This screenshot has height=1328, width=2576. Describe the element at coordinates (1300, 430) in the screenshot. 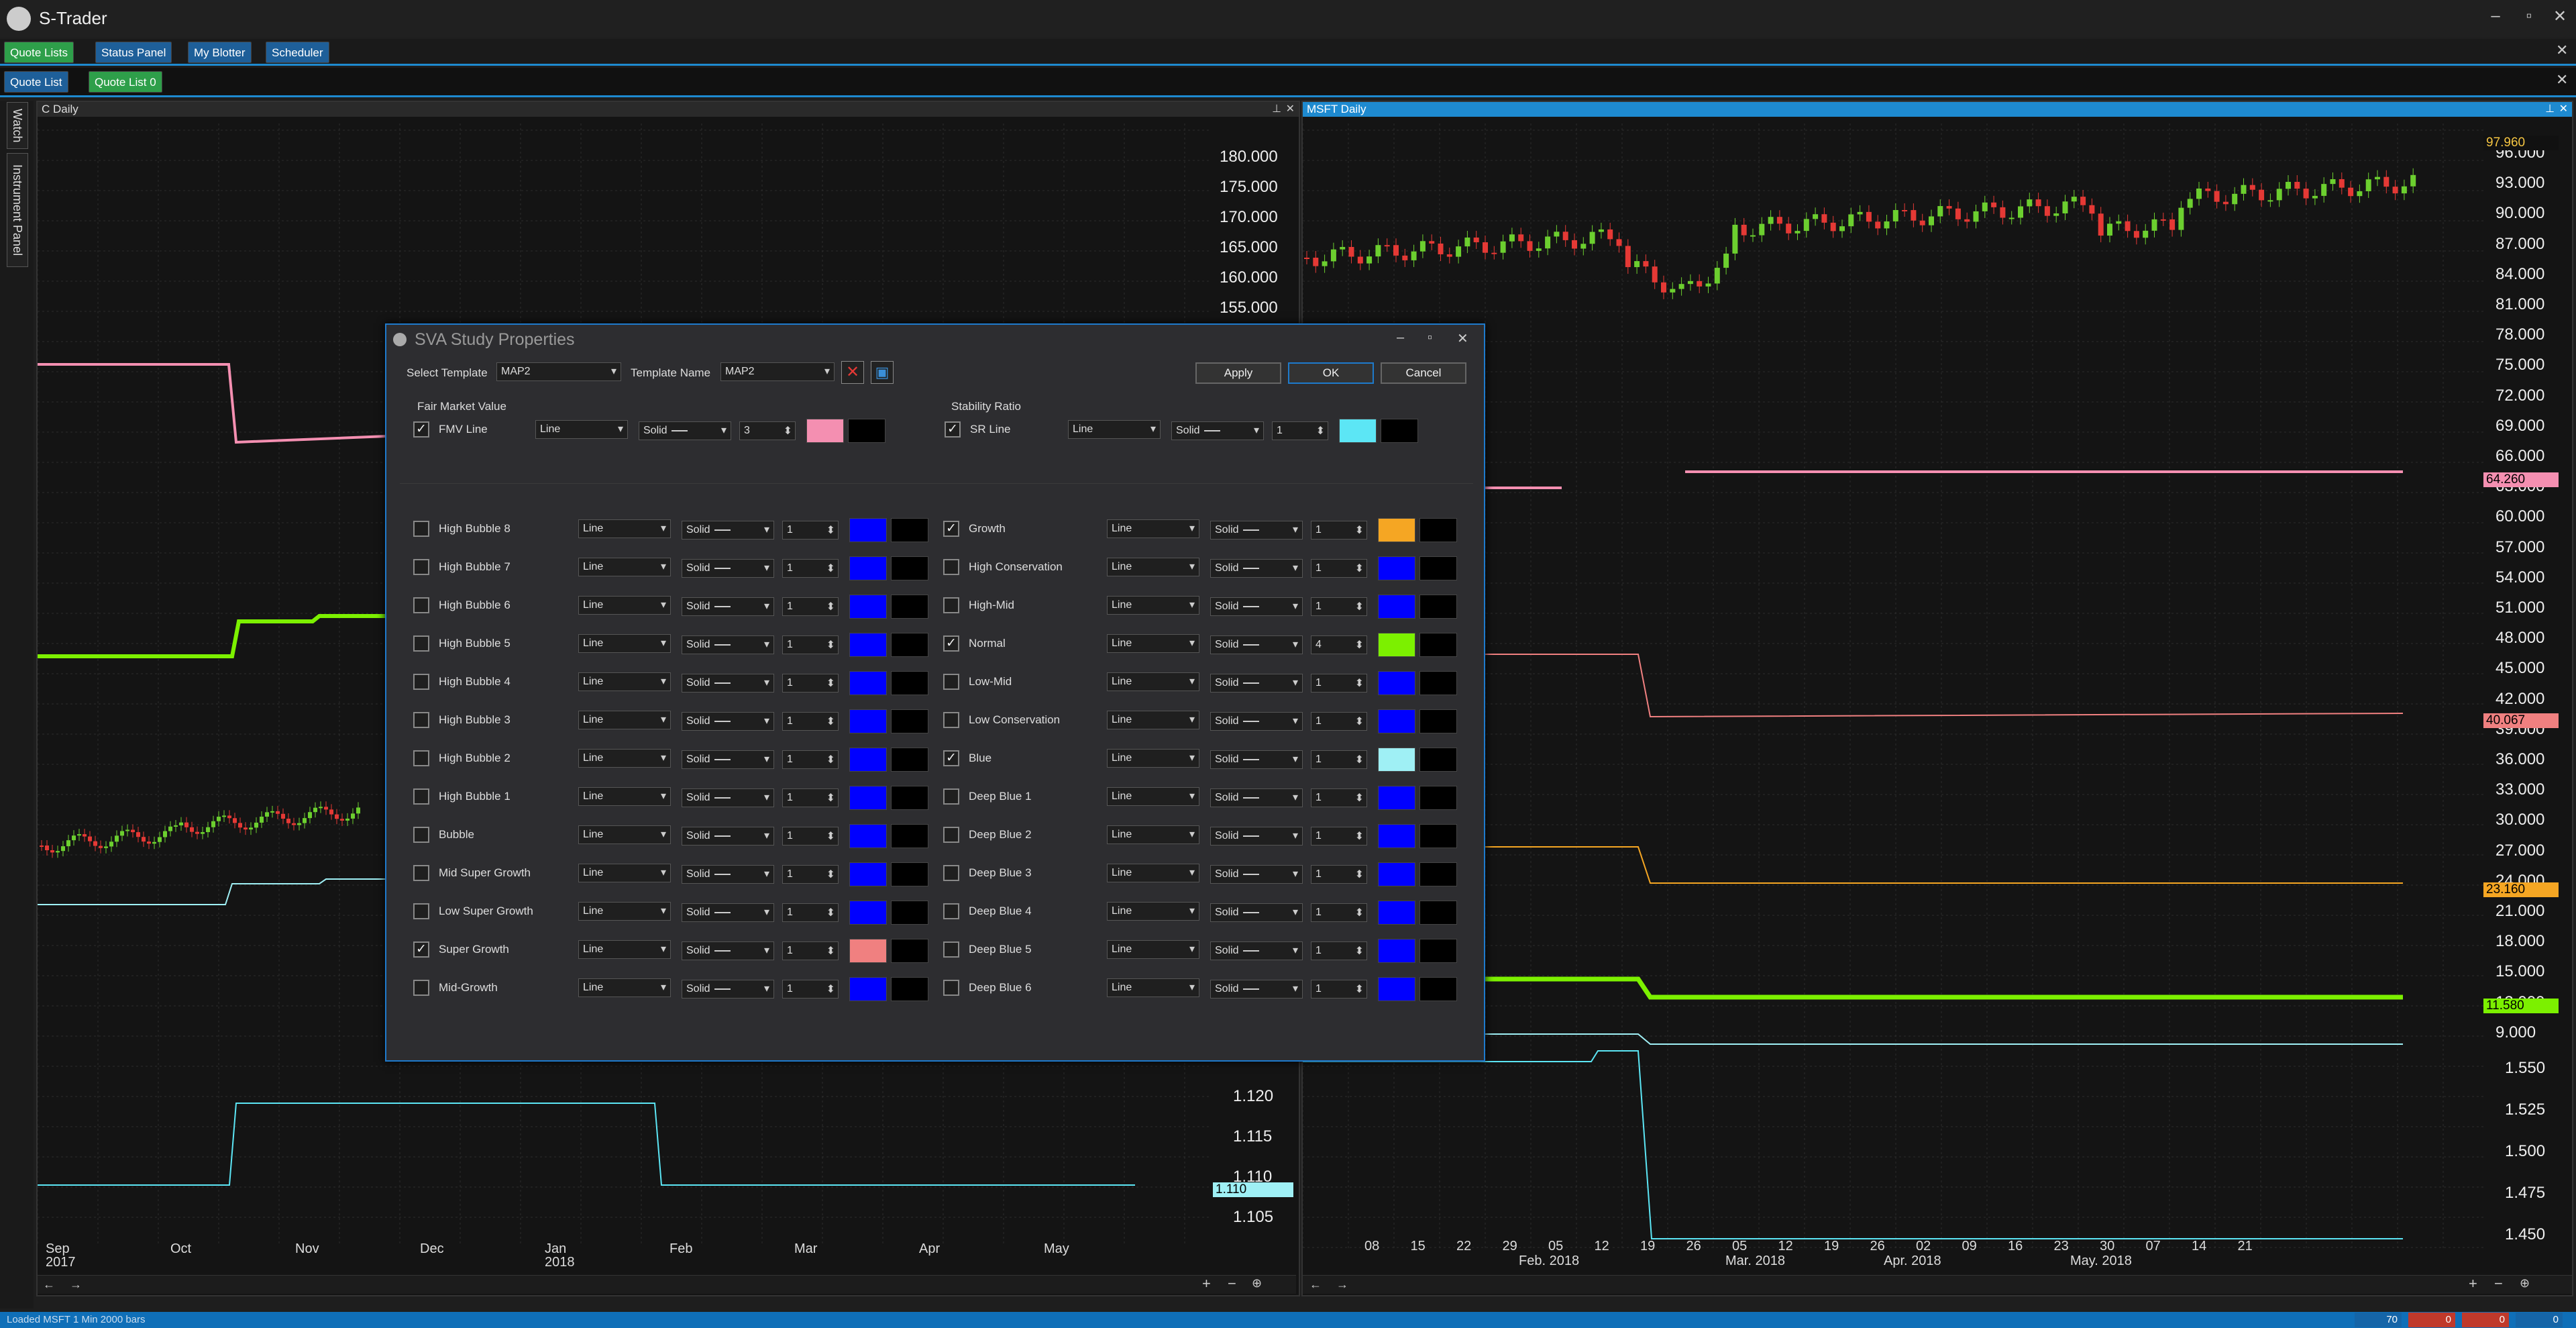

I see `sr-line-width-stepper: 1` at that location.